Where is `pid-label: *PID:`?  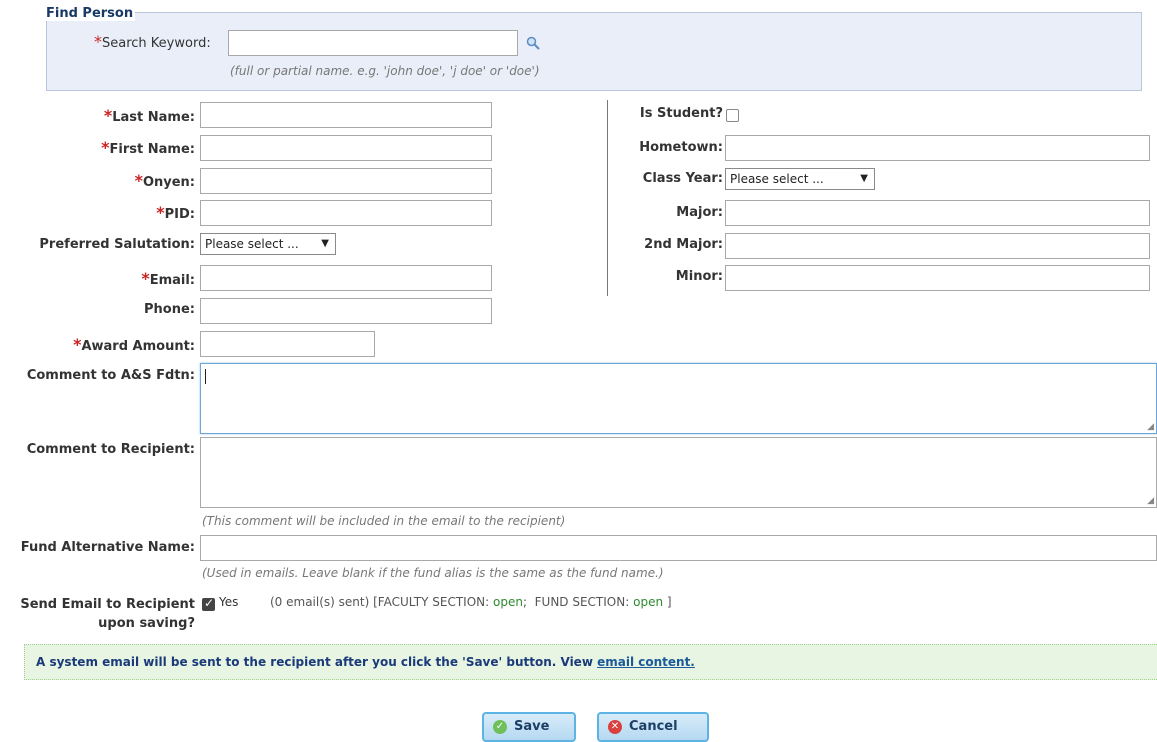 pid-label: *PID: is located at coordinates (175, 212).